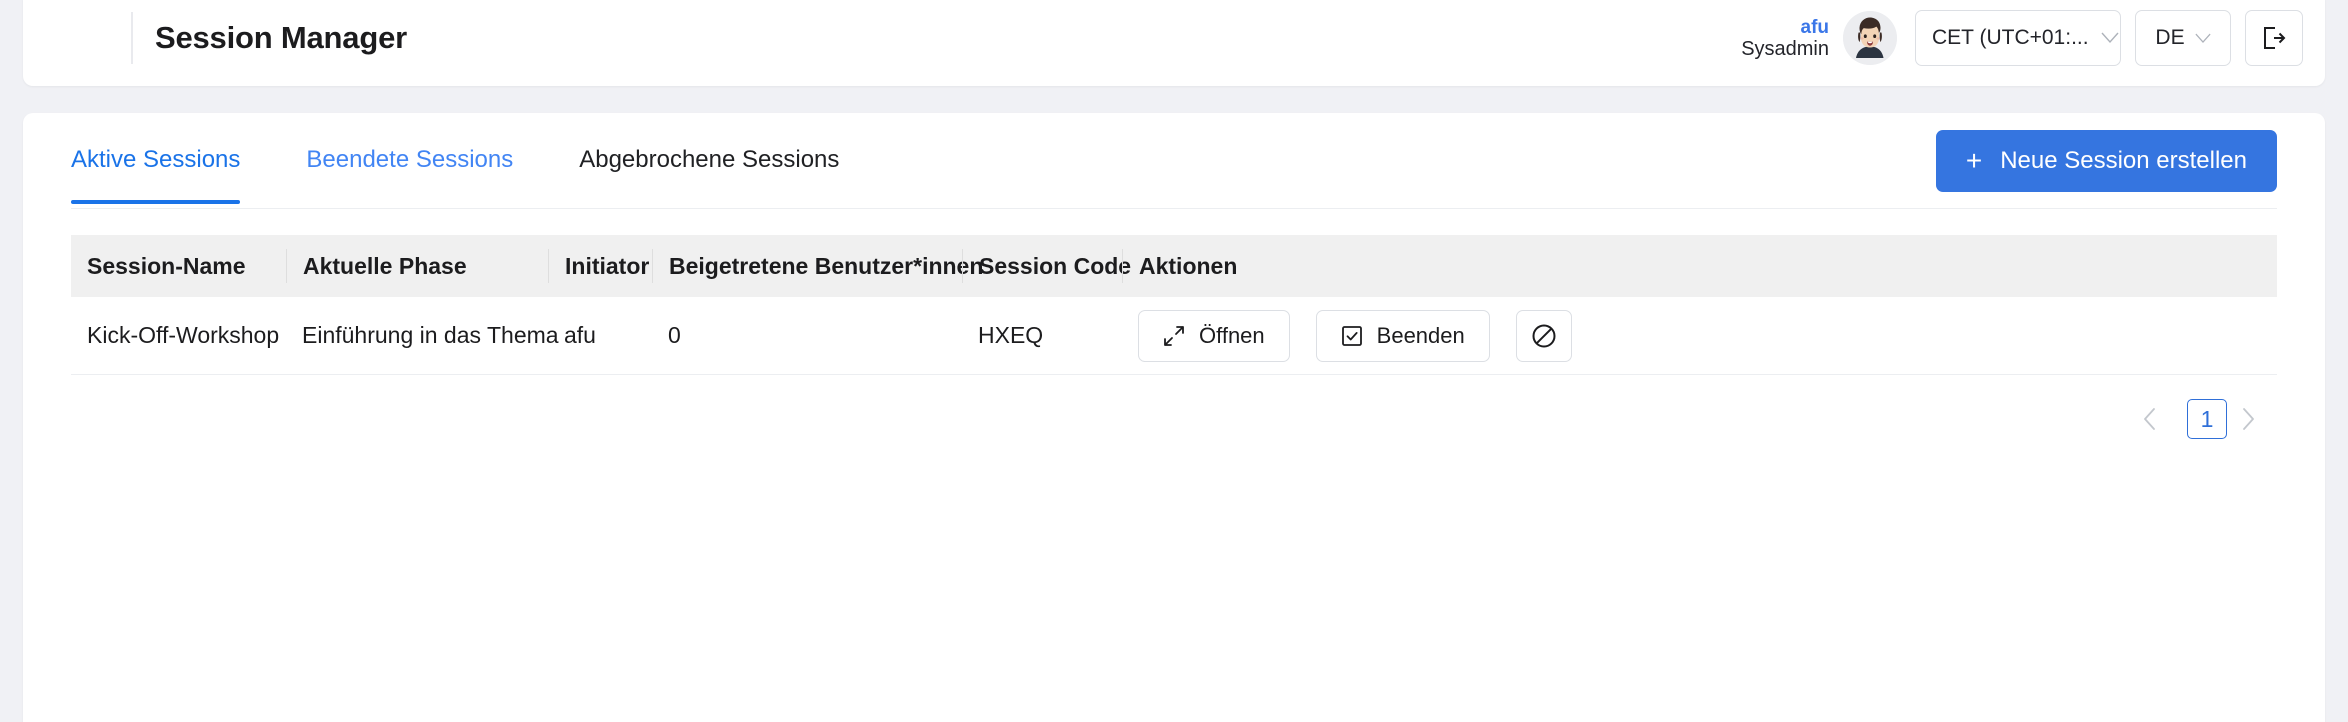 The height and width of the screenshot is (722, 2348). I want to click on create-session-button: + Neue Session erstellen, so click(2106, 160).